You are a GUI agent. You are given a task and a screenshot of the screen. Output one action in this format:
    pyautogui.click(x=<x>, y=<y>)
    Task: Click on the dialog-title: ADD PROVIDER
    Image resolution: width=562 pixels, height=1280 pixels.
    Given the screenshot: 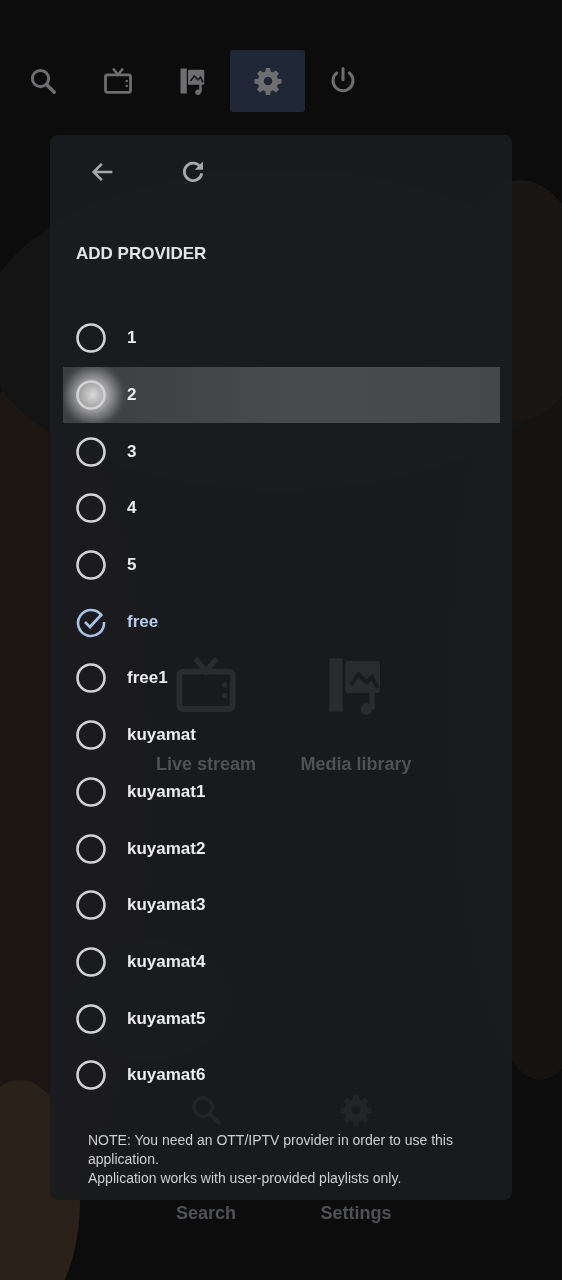 What is the action you would take?
    pyautogui.click(x=142, y=254)
    